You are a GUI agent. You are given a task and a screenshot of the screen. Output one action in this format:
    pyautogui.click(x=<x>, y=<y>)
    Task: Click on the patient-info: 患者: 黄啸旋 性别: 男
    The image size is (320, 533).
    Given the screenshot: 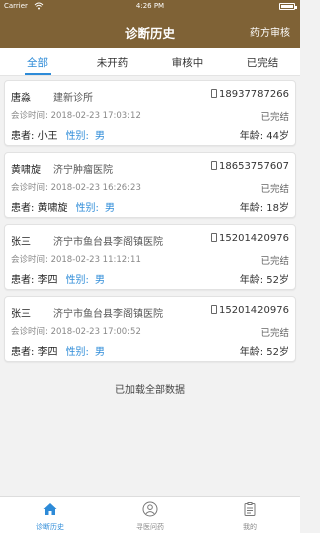 What is the action you would take?
    pyautogui.click(x=63, y=208)
    